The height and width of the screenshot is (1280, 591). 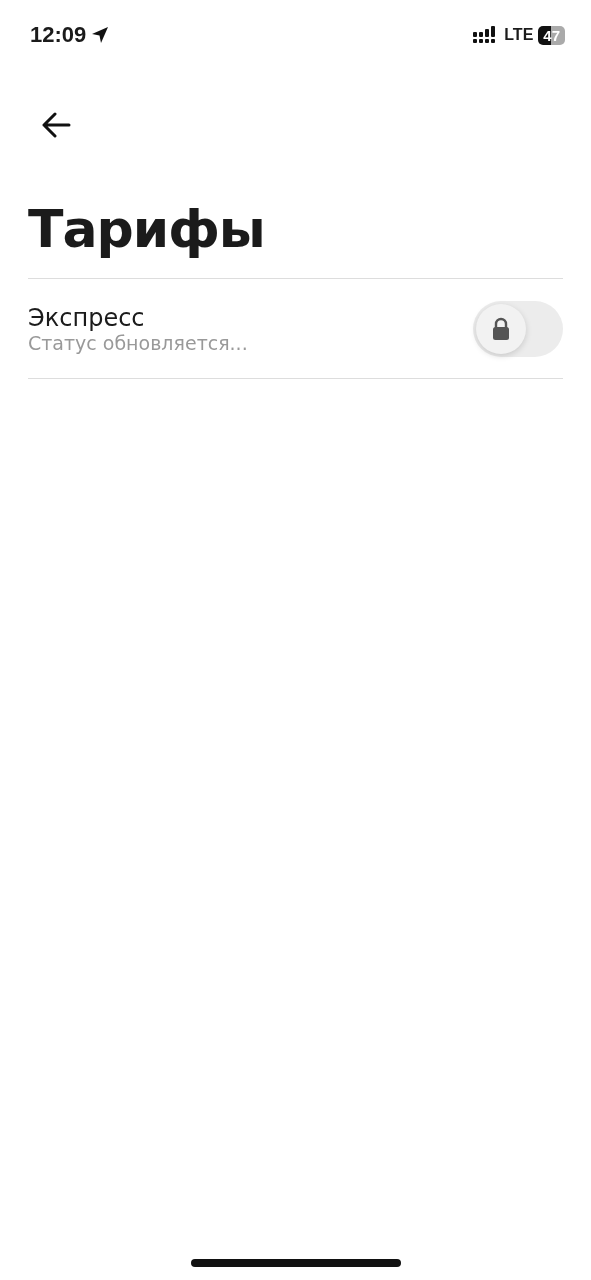 I want to click on clock-time: 12:09, so click(x=58, y=35).